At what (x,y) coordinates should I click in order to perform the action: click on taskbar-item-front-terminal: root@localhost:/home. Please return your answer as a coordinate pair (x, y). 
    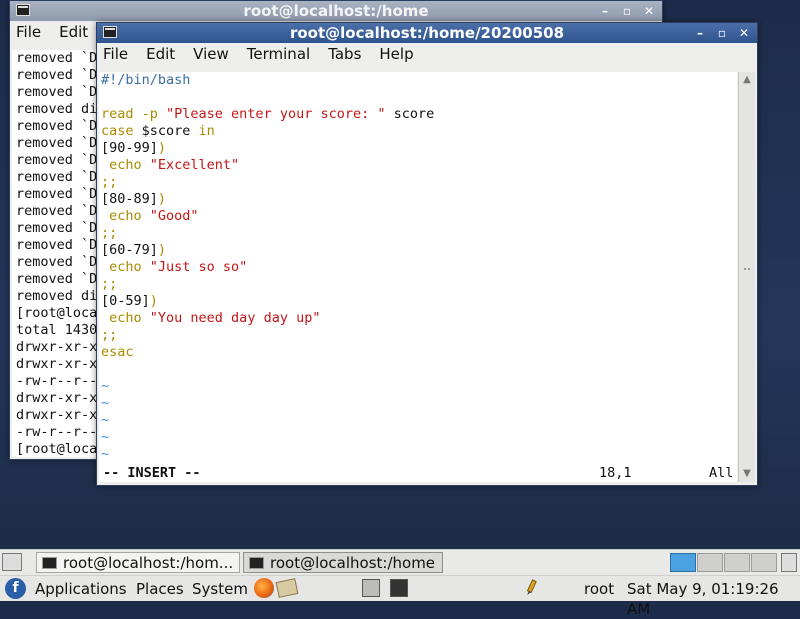
    Looking at the image, I should click on (343, 562).